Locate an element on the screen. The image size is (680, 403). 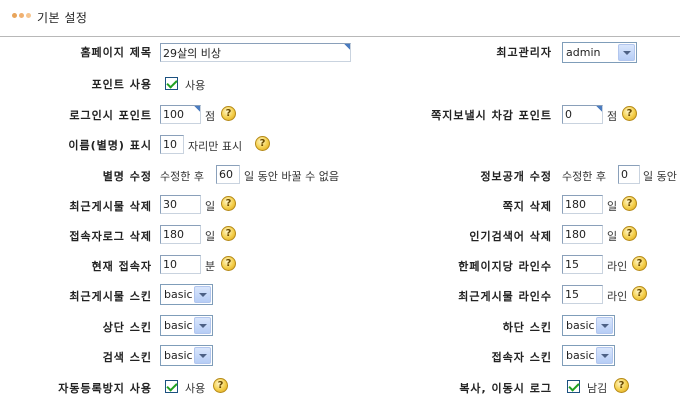
nickname-display-input is located at coordinates (172, 144).